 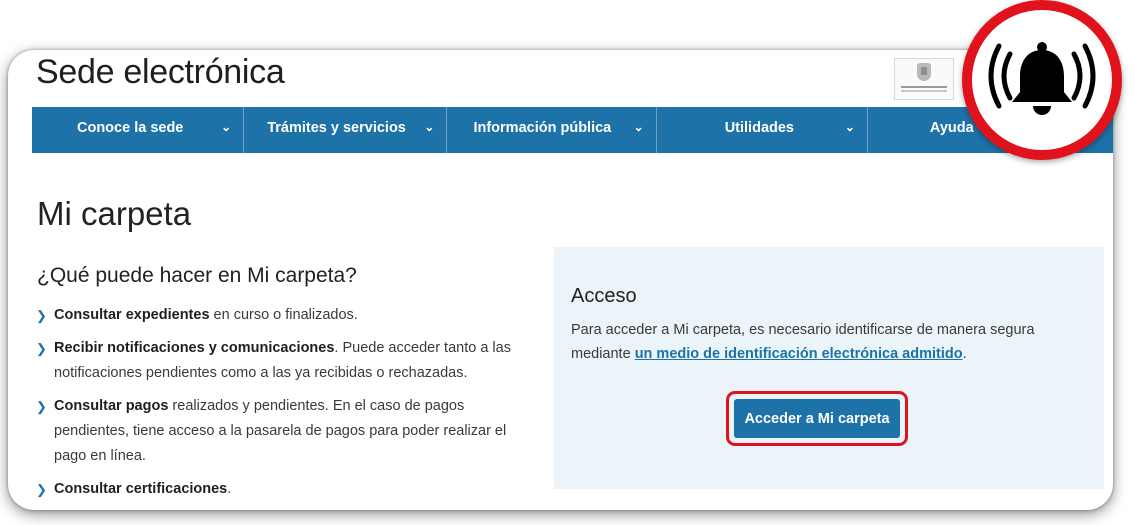 I want to click on access-text-after: ., so click(x=964, y=354).